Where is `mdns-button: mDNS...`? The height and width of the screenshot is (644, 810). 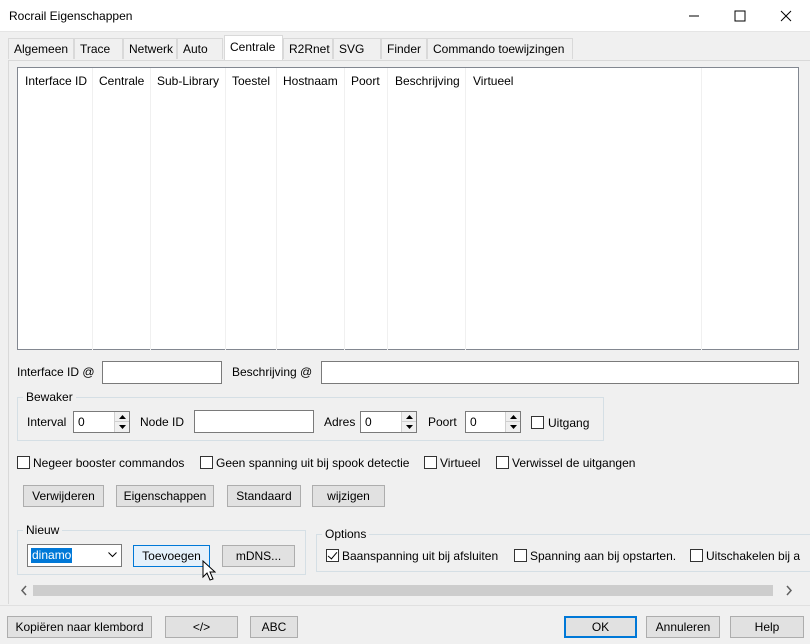 mdns-button: mDNS... is located at coordinates (258, 556).